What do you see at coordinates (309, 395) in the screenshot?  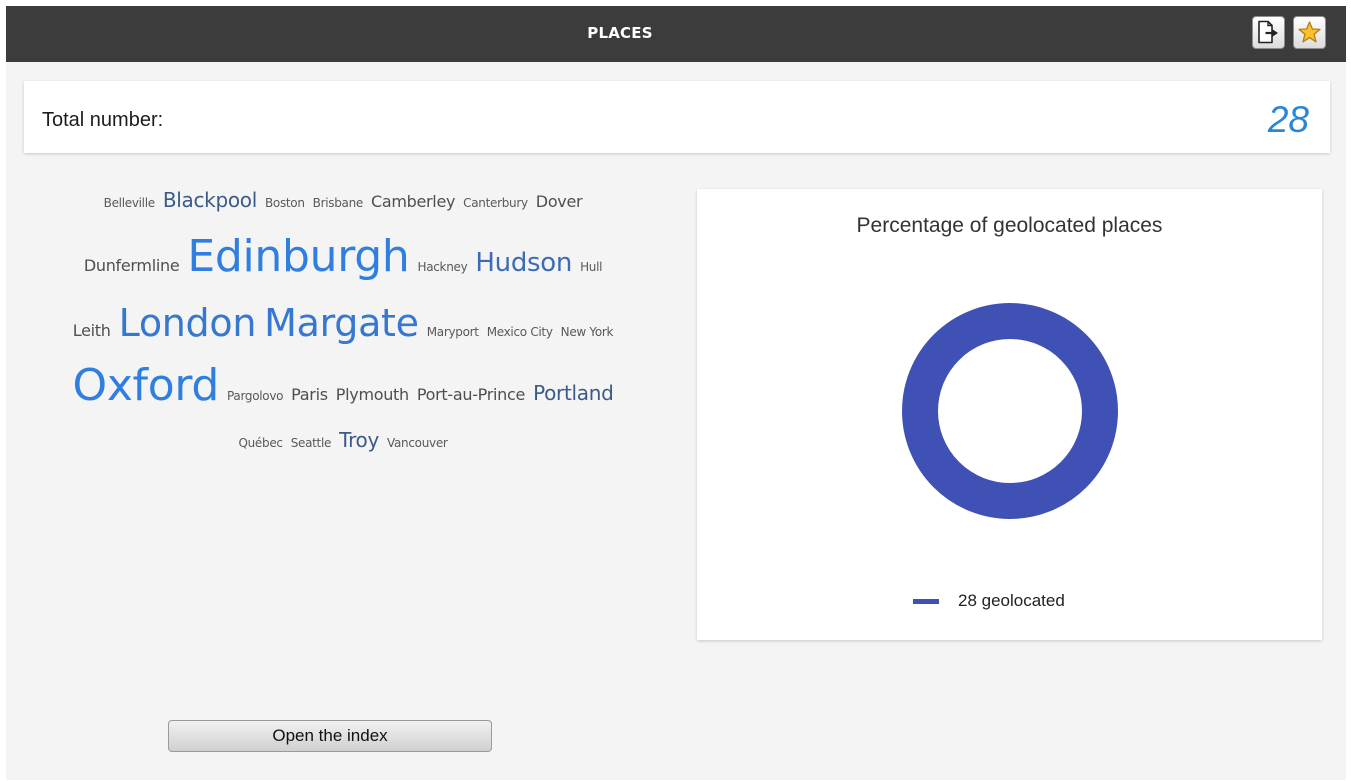 I see `place-tag: Paris` at bounding box center [309, 395].